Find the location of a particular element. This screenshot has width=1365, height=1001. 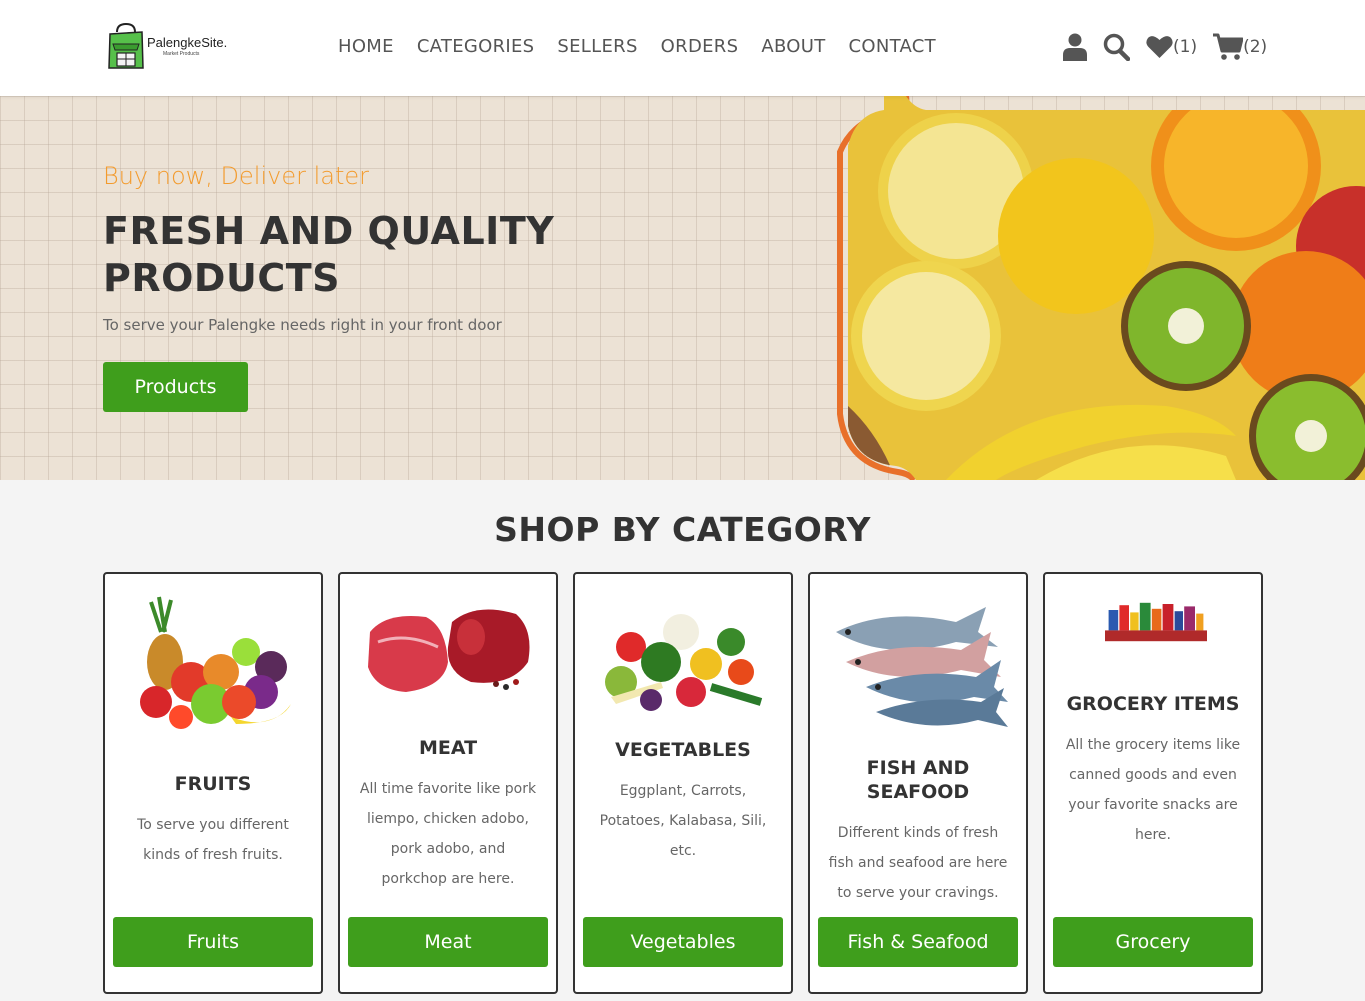

vegetables-button: Vegetables is located at coordinates (683, 942).